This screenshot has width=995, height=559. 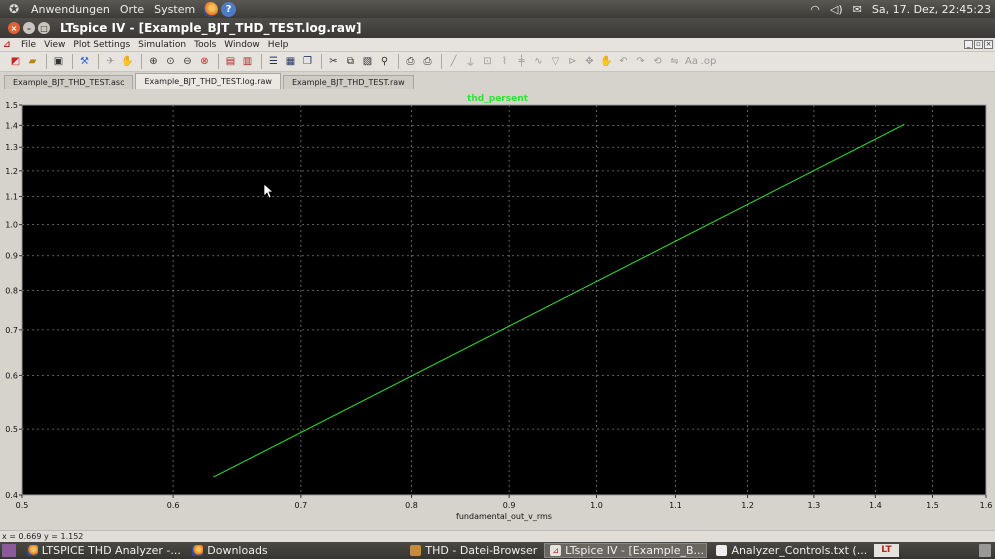 What do you see at coordinates (623, 61) in the screenshot?
I see `undo-icon: ↶` at bounding box center [623, 61].